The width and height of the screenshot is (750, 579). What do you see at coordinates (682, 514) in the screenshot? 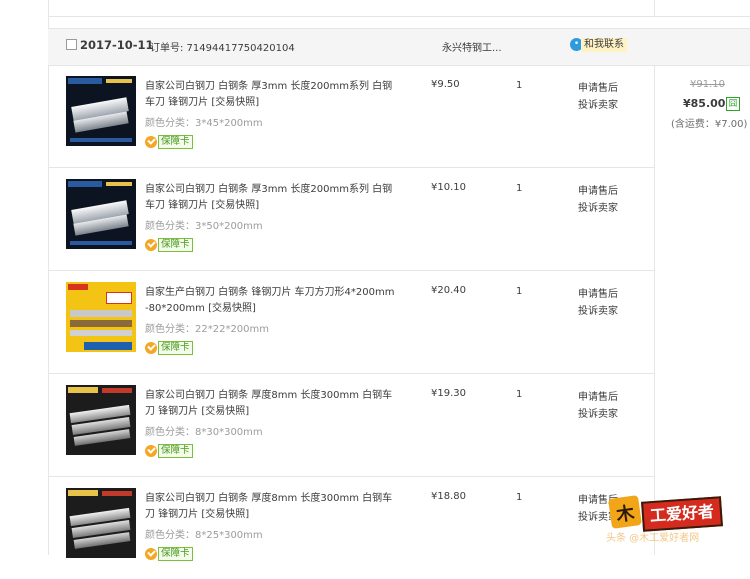
I see `logo-text: 工爱好者` at bounding box center [682, 514].